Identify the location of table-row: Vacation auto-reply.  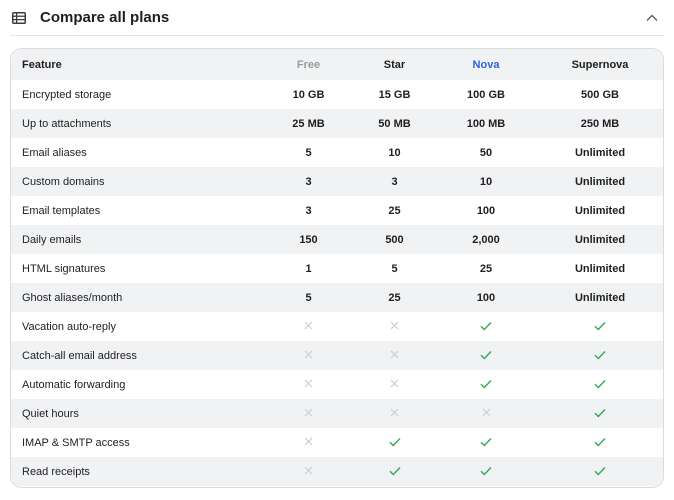
(337, 326).